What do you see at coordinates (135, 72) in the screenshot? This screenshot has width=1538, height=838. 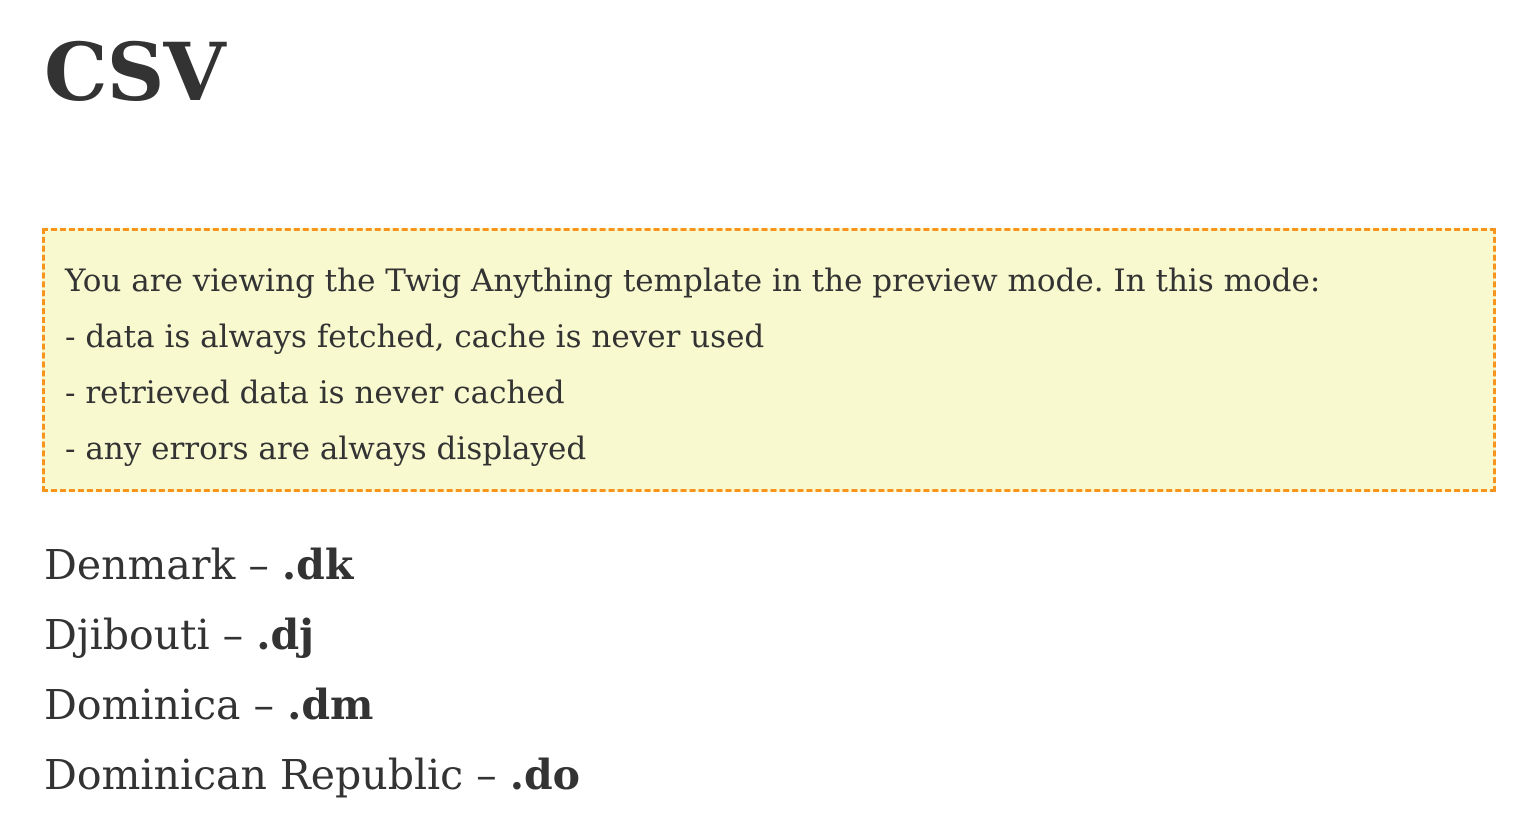 I see `page-title: CSV` at bounding box center [135, 72].